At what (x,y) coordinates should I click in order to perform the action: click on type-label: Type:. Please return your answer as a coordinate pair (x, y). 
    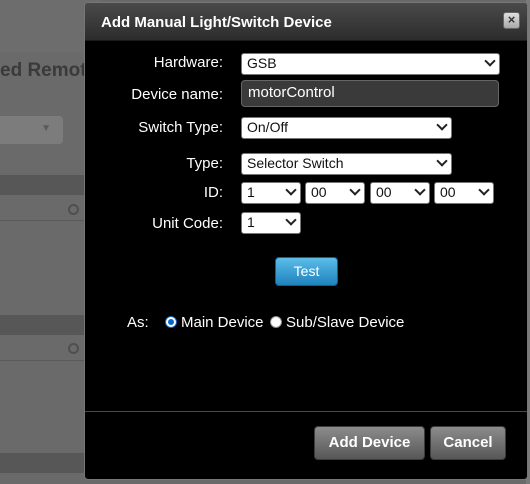
    Looking at the image, I should click on (204, 163).